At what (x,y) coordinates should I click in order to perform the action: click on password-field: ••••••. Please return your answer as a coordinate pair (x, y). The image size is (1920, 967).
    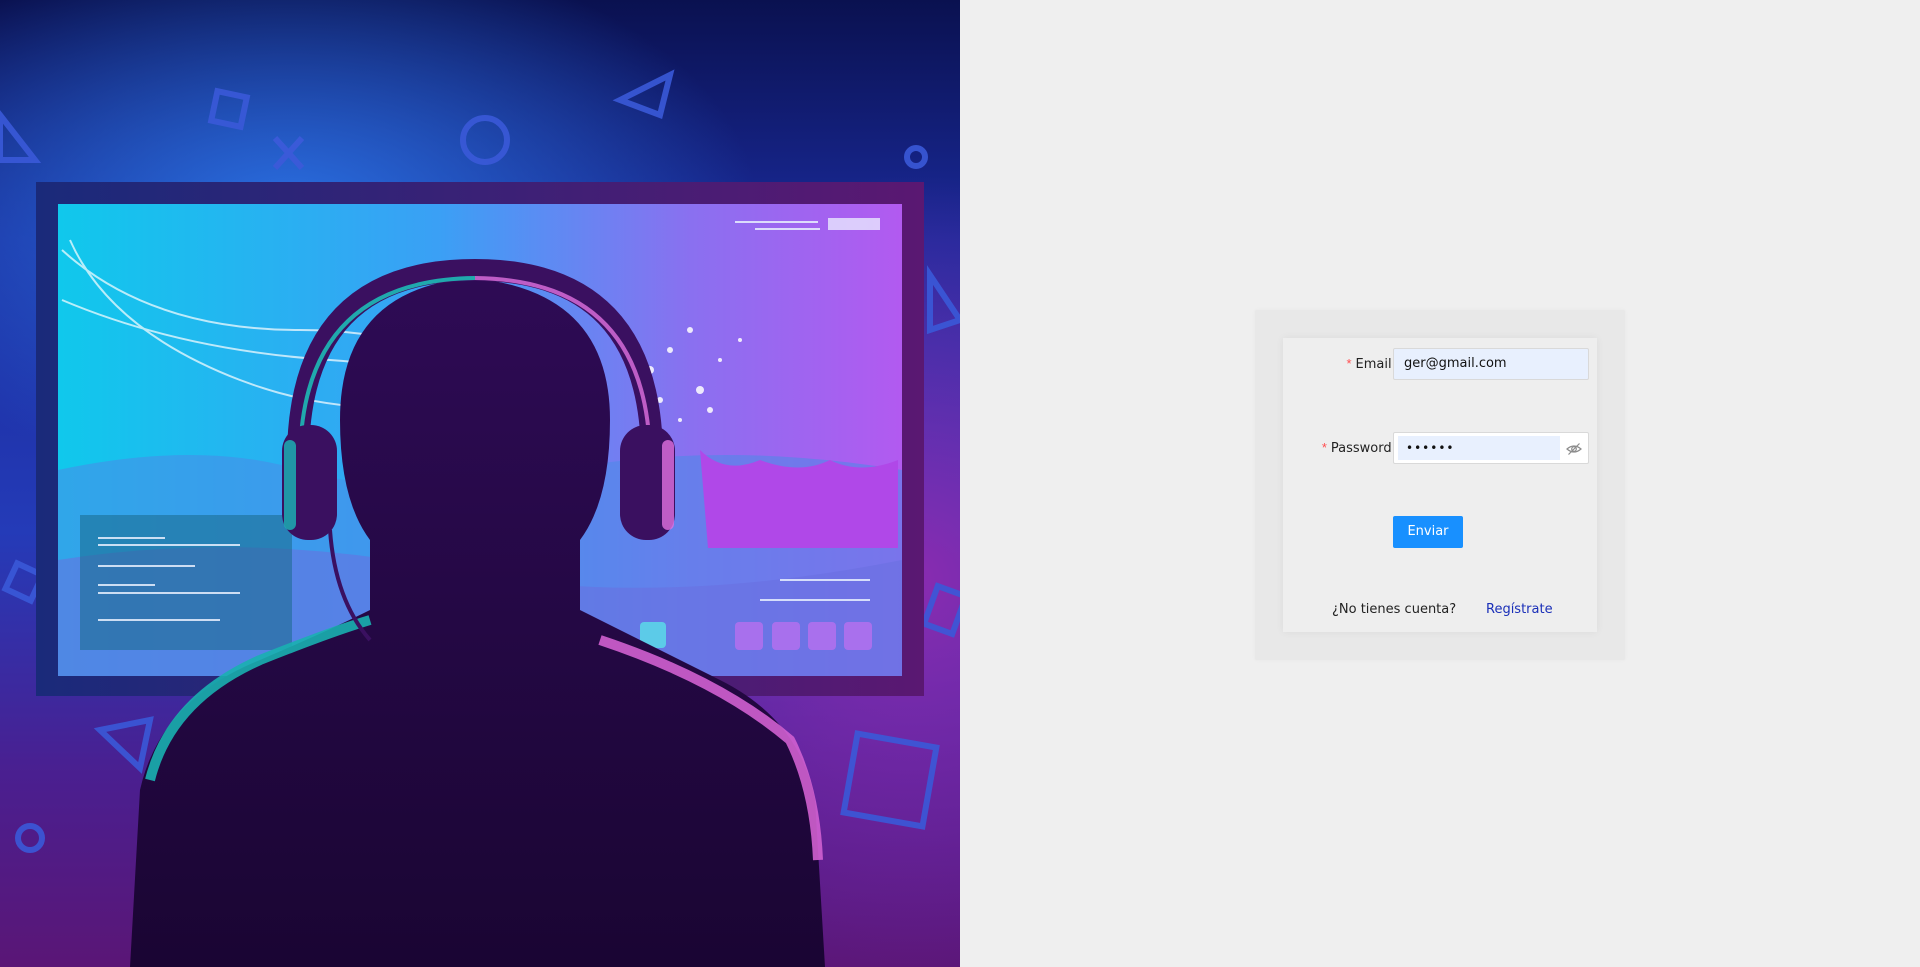
    Looking at the image, I should click on (1491, 448).